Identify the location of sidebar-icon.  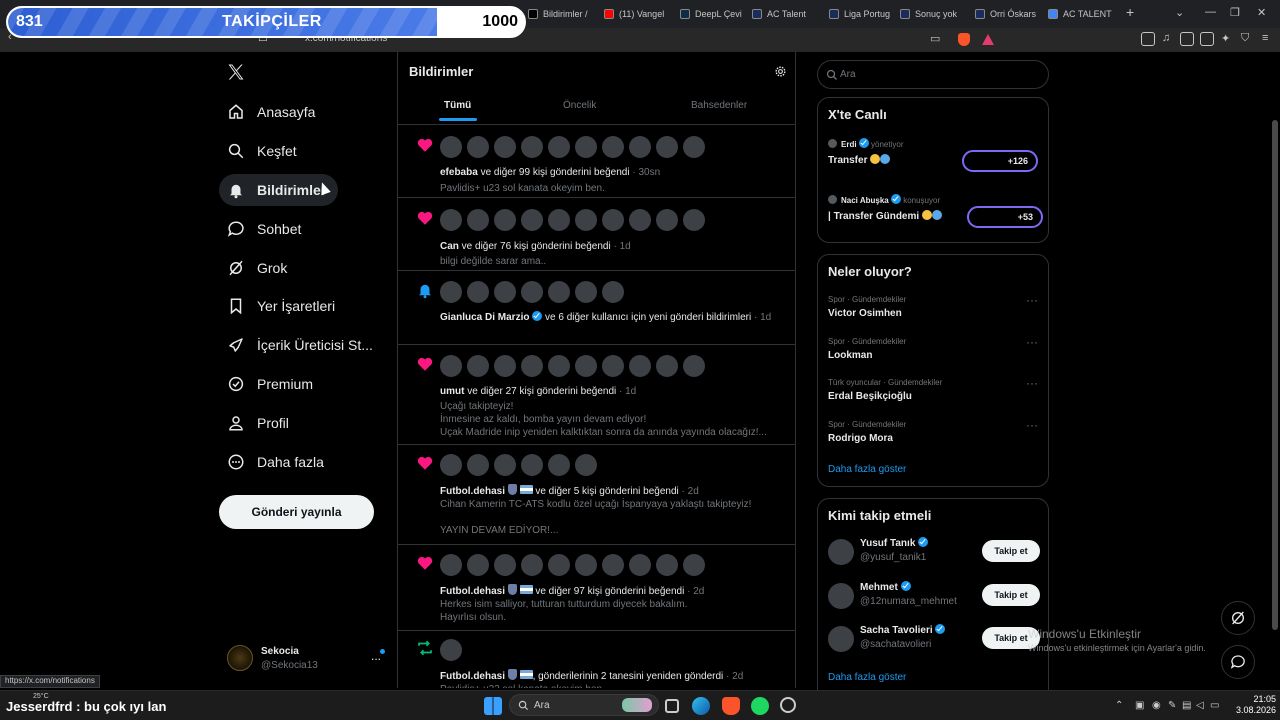
(1187, 39).